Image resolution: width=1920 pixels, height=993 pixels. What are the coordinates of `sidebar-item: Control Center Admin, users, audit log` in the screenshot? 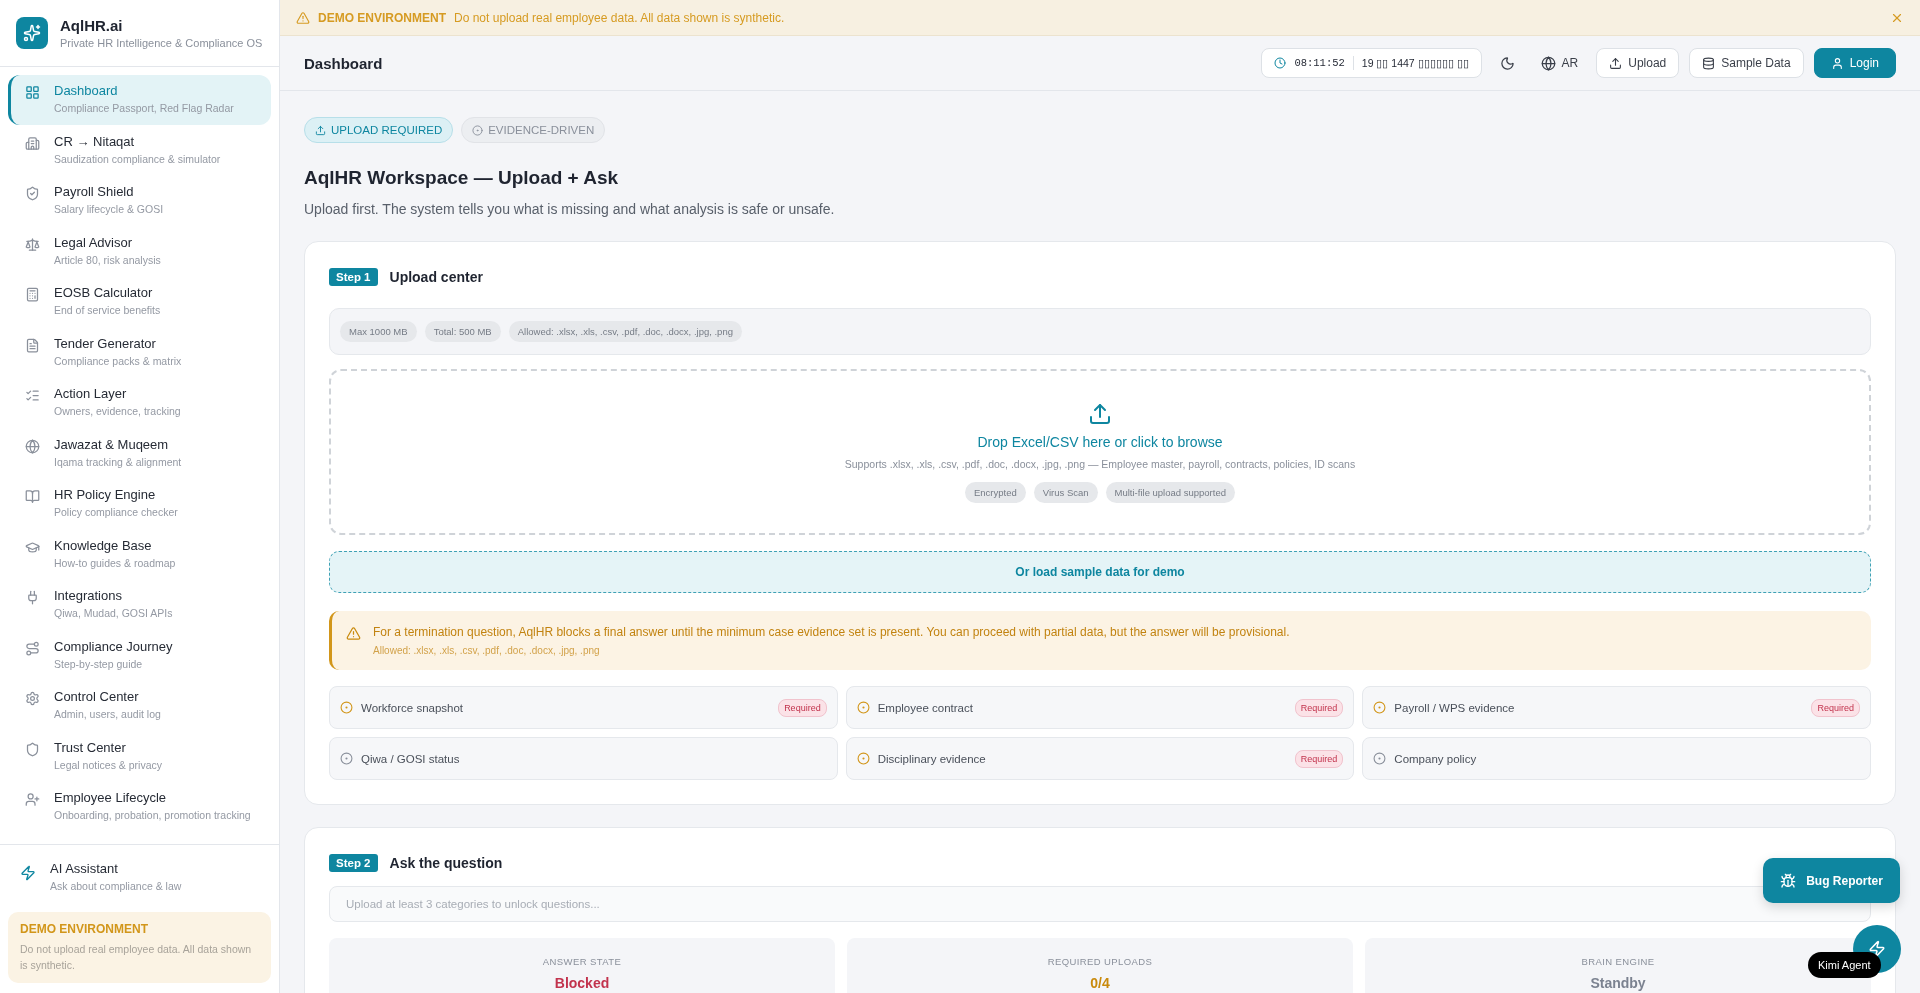 It's located at (139, 706).